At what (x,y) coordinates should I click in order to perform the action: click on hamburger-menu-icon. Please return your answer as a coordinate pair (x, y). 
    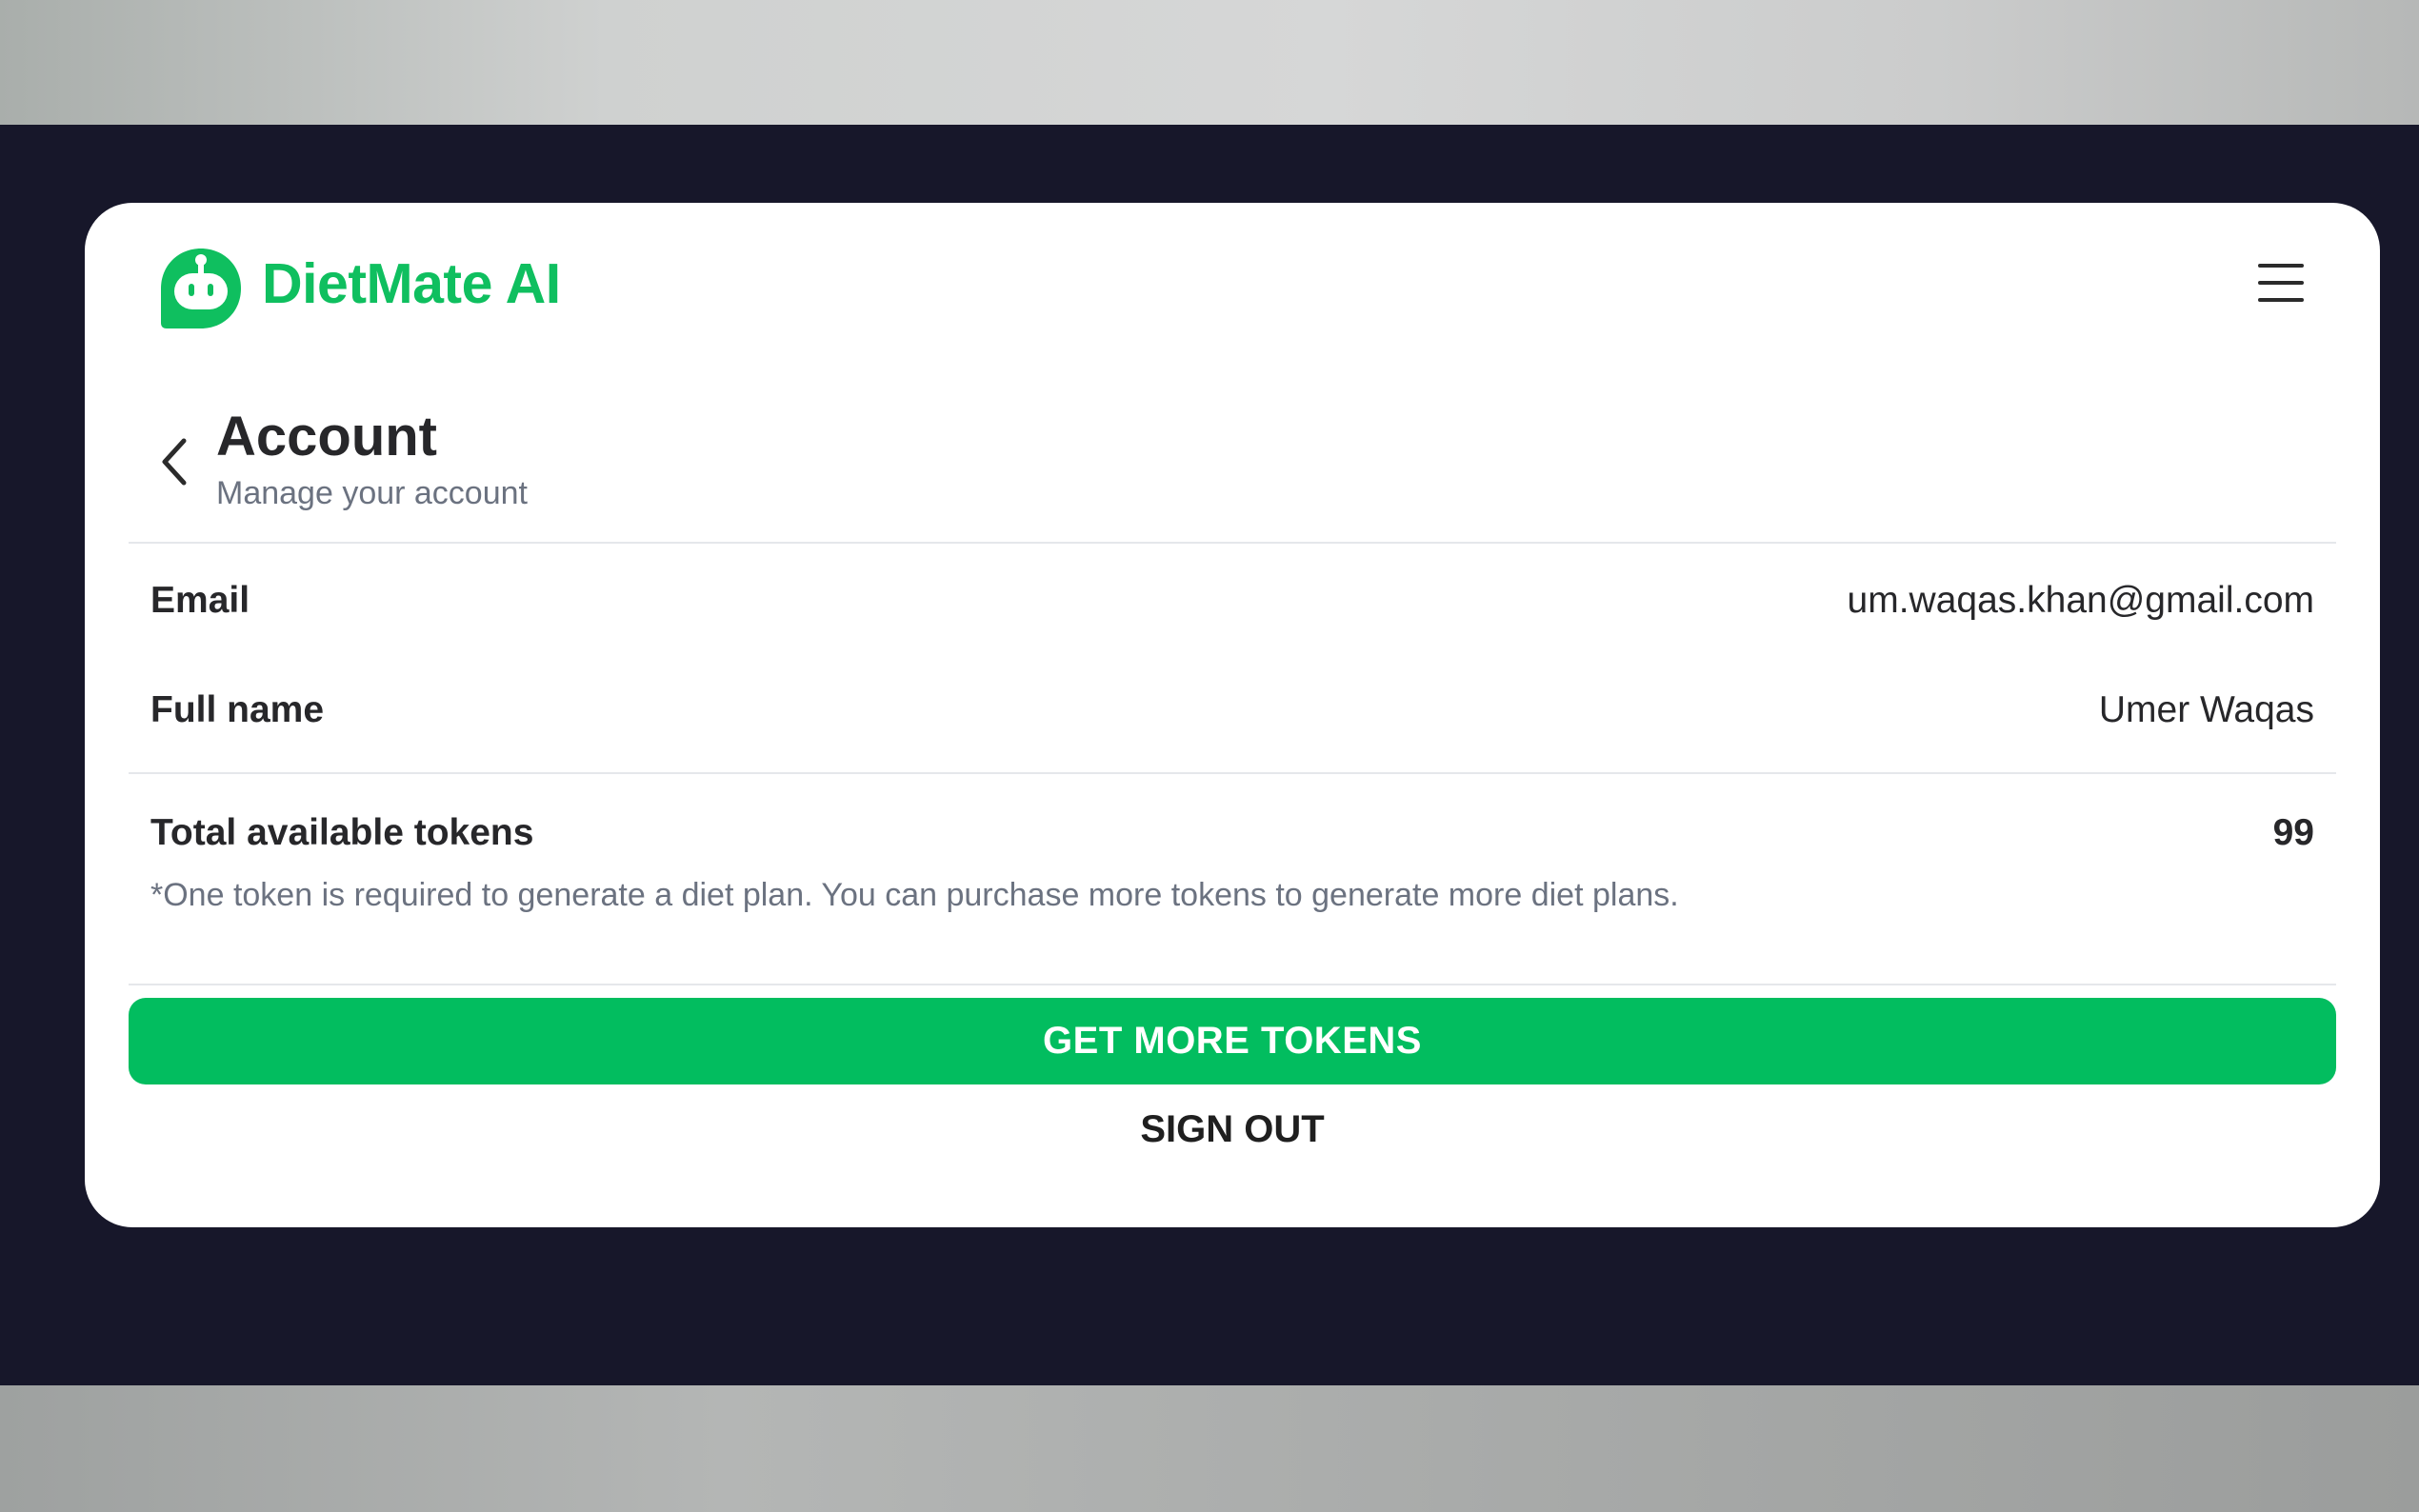
    Looking at the image, I should click on (2282, 283).